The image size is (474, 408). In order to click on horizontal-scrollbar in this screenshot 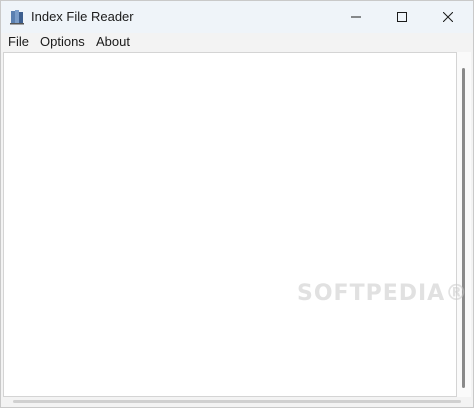, I will do `click(237, 402)`.